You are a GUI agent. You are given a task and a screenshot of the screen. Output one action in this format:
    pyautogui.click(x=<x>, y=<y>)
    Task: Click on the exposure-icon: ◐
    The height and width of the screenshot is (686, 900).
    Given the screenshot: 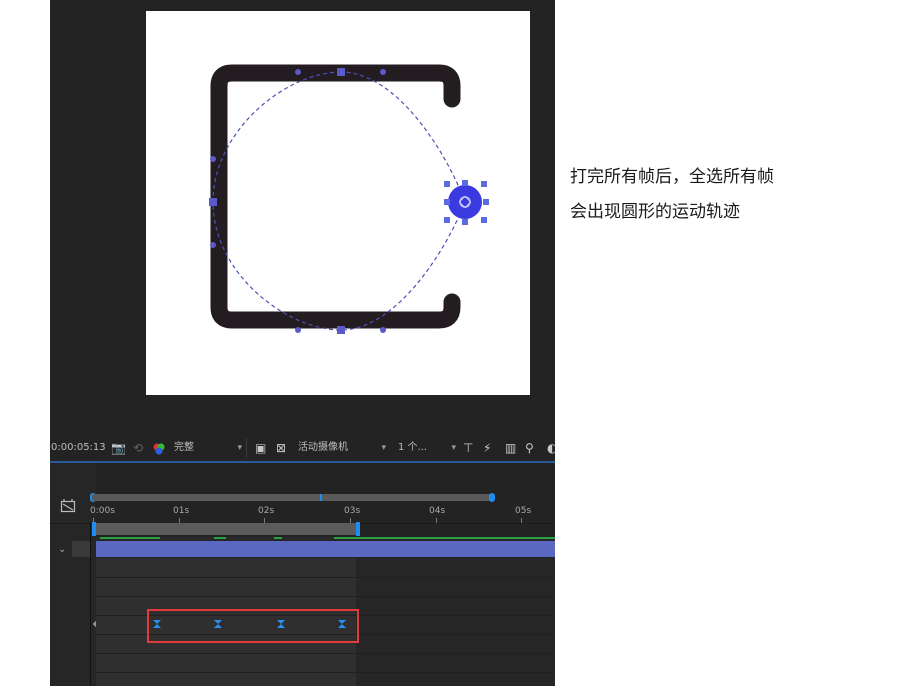 What is the action you would take?
    pyautogui.click(x=551, y=448)
    